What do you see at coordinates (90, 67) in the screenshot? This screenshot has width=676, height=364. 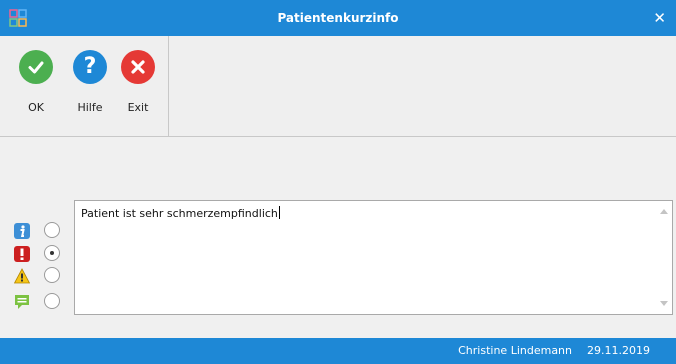 I see `question-icon: ?` at bounding box center [90, 67].